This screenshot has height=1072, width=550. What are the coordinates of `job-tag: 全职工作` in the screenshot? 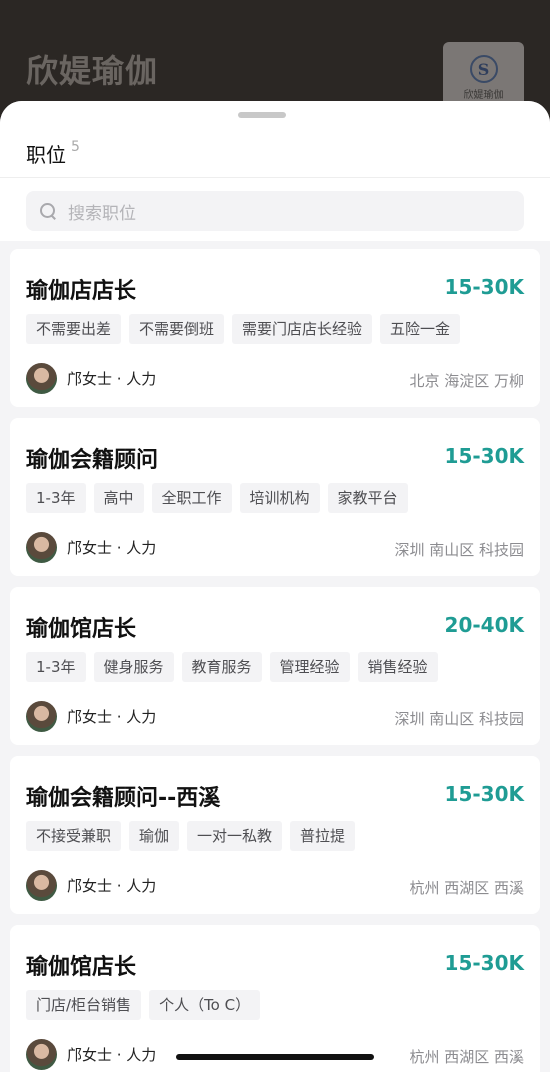 It's located at (191, 498).